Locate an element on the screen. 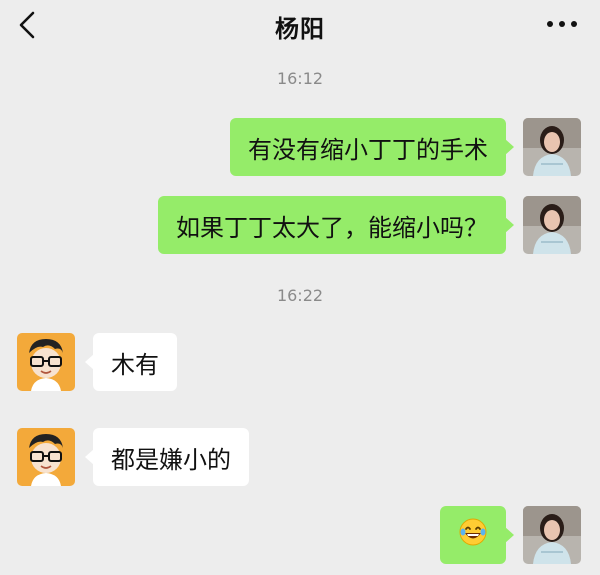  message-bubble-outgoing is located at coordinates (477, 535).